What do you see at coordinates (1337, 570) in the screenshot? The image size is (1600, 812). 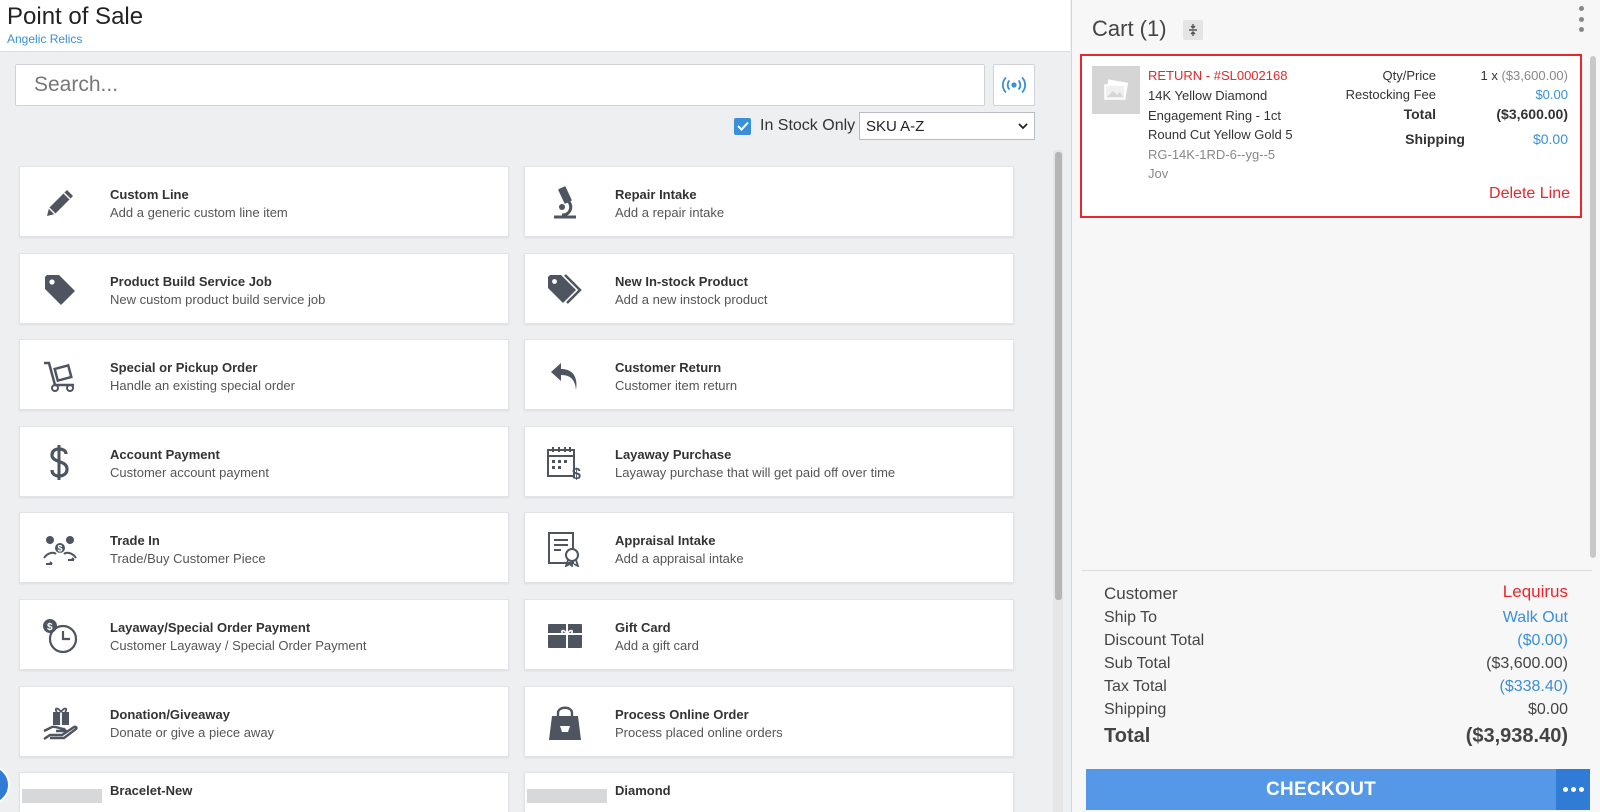 I see `summary-divider` at bounding box center [1337, 570].